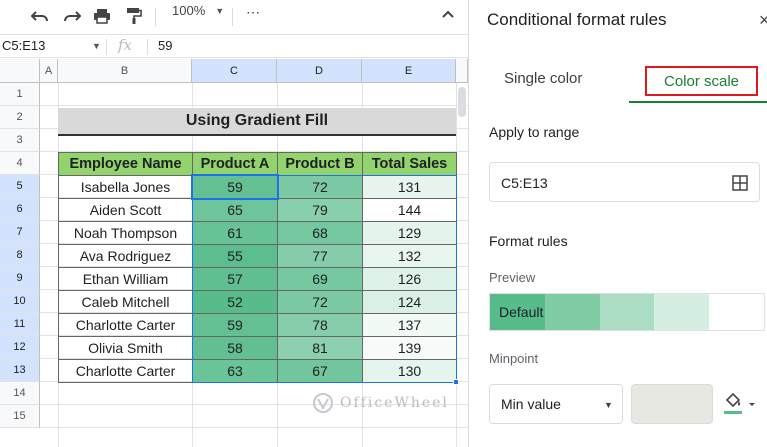  I want to click on minpoint-select: Min value ▼, so click(556, 404).